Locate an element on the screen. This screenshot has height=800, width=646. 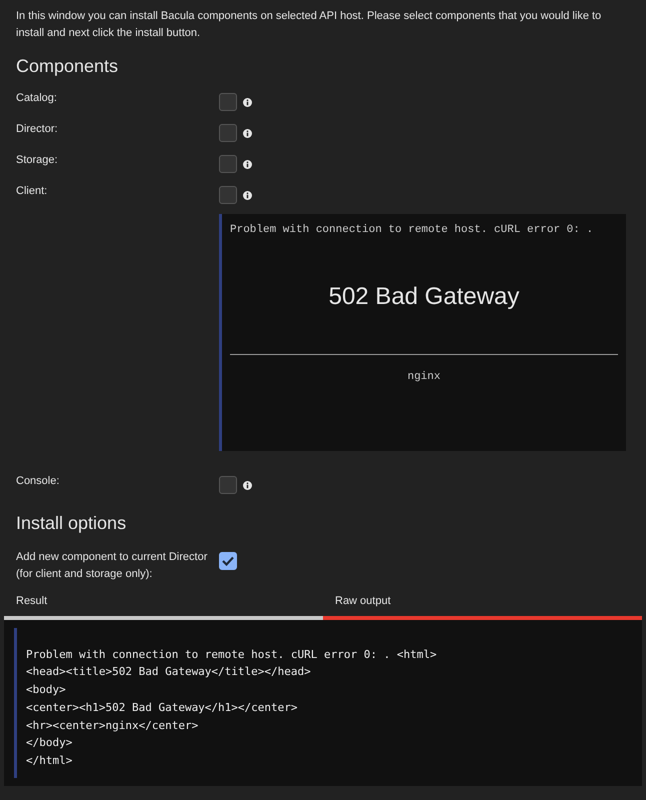
checkmark-icon is located at coordinates (228, 561).